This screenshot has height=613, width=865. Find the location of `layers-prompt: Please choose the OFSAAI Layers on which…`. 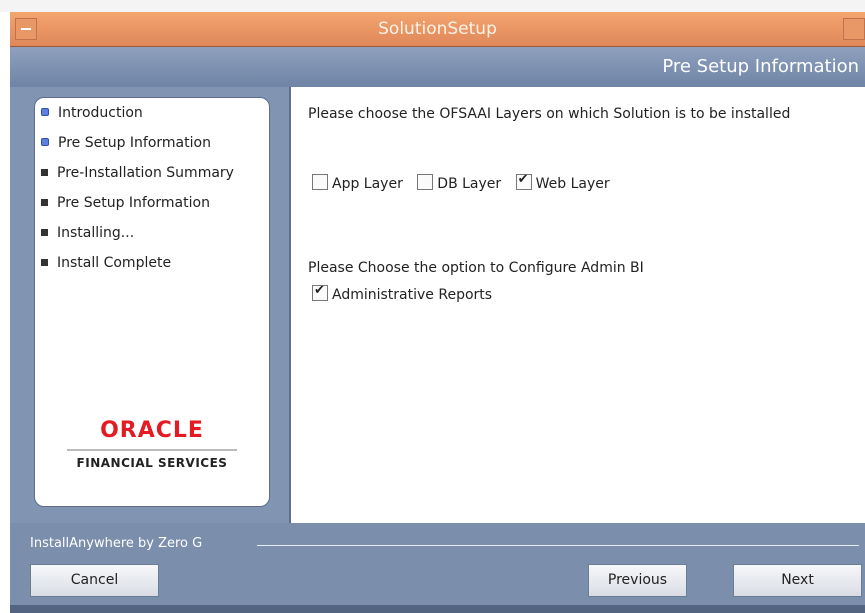

layers-prompt: Please choose the OFSAAI Layers on which… is located at coordinates (549, 114).